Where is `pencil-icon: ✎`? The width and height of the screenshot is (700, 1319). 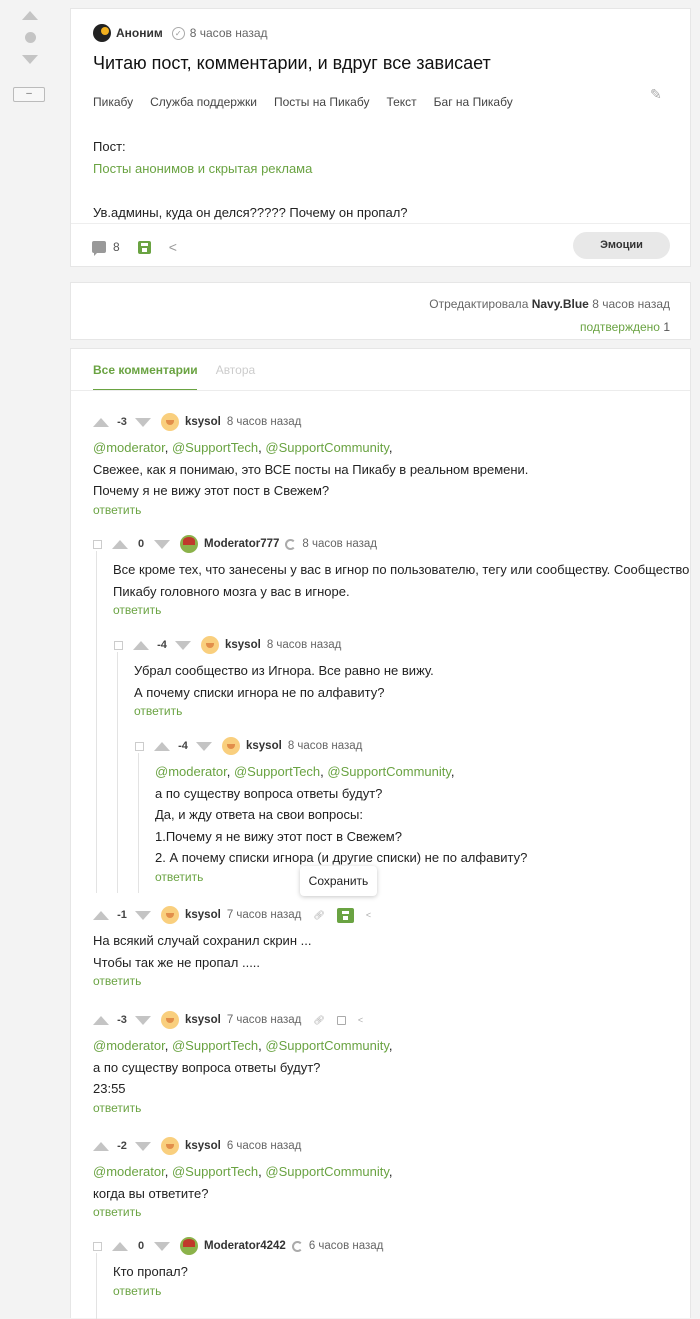
pencil-icon: ✎ is located at coordinates (656, 94).